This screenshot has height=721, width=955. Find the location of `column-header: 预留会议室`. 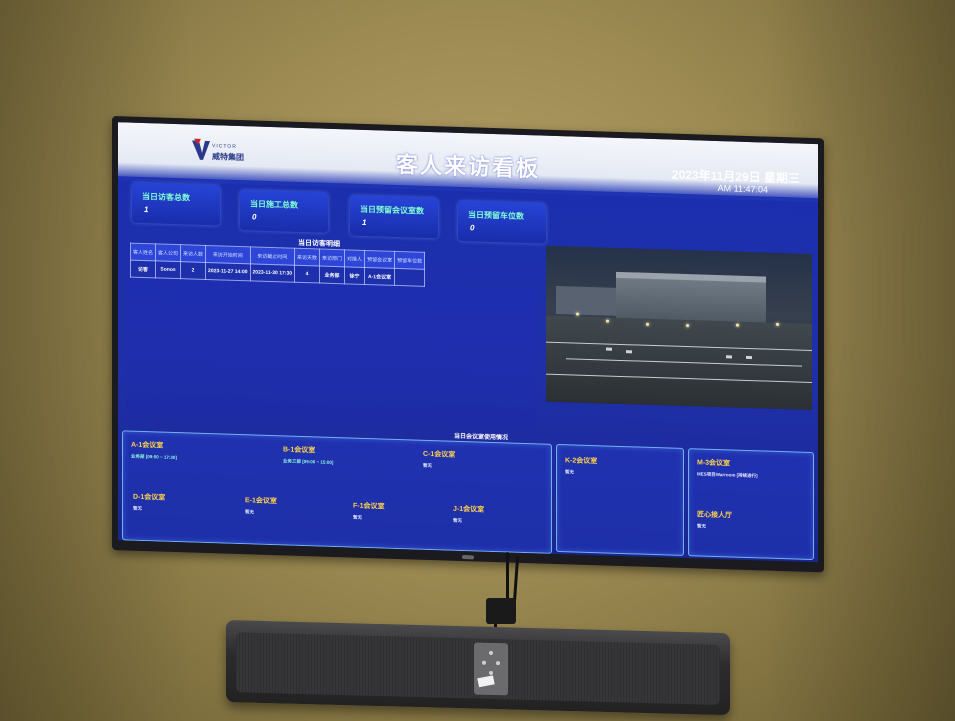

column-header: 预留会议室 is located at coordinates (379, 259).